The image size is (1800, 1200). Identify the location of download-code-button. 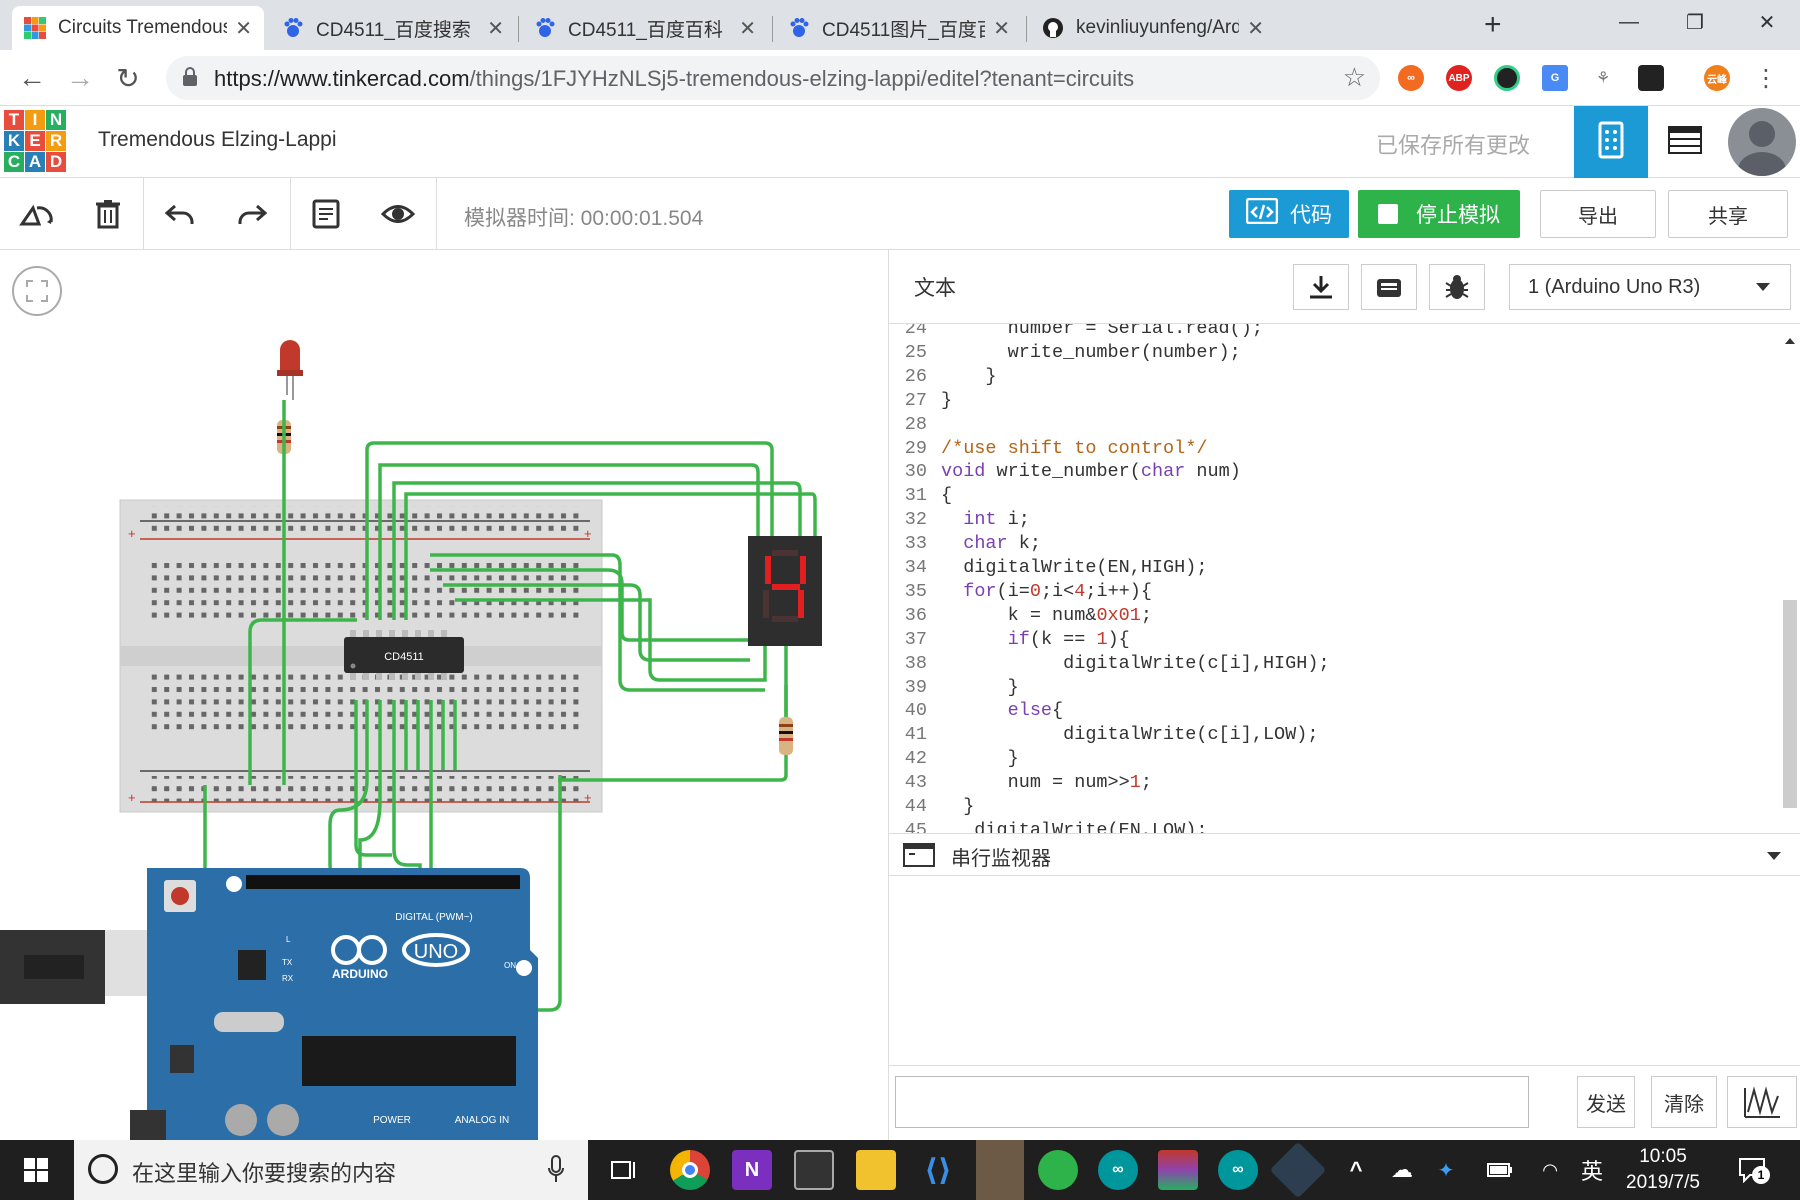
(1321, 287).